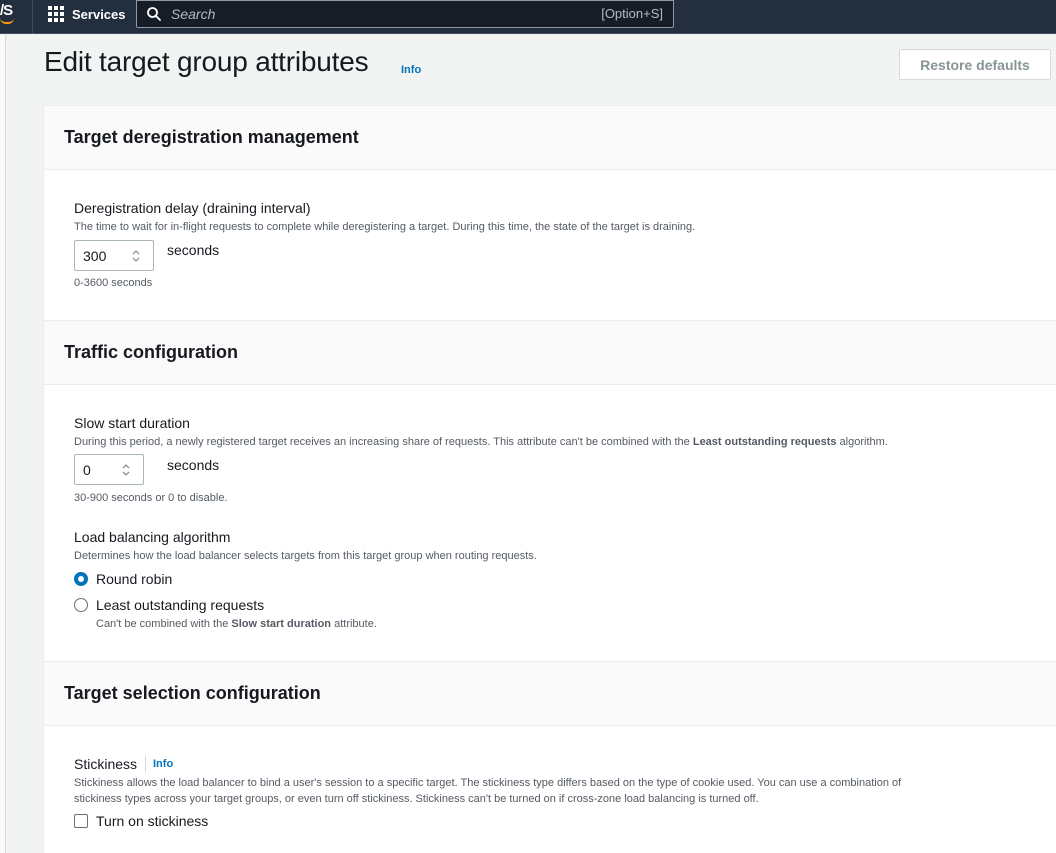  What do you see at coordinates (411, 70) in the screenshot?
I see `title-info-link: Info` at bounding box center [411, 70].